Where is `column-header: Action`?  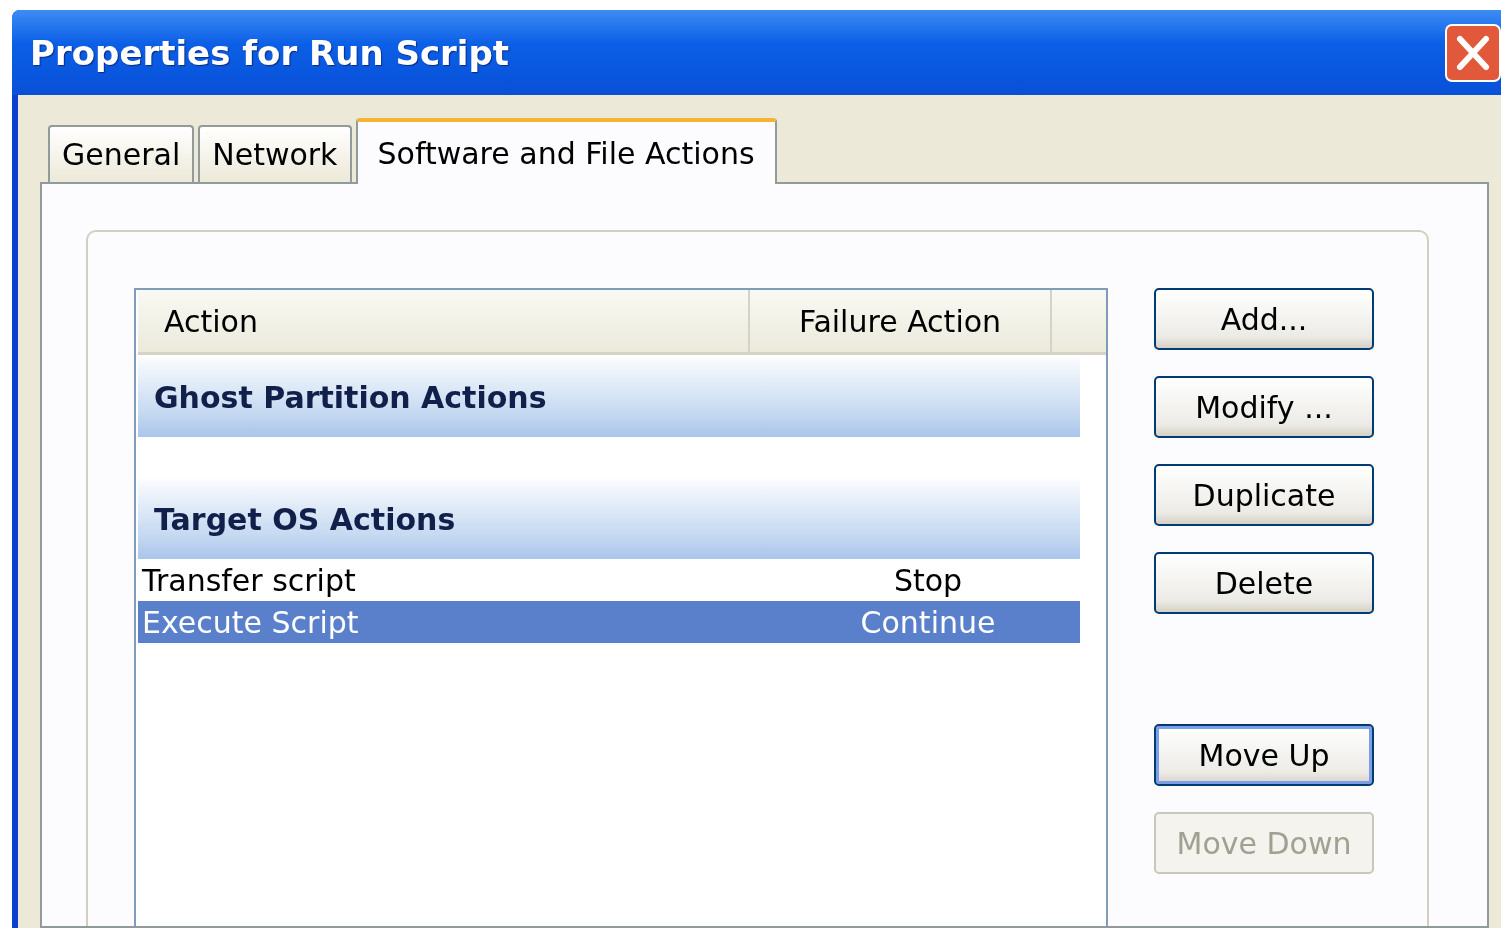
column-header: Action is located at coordinates (444, 321).